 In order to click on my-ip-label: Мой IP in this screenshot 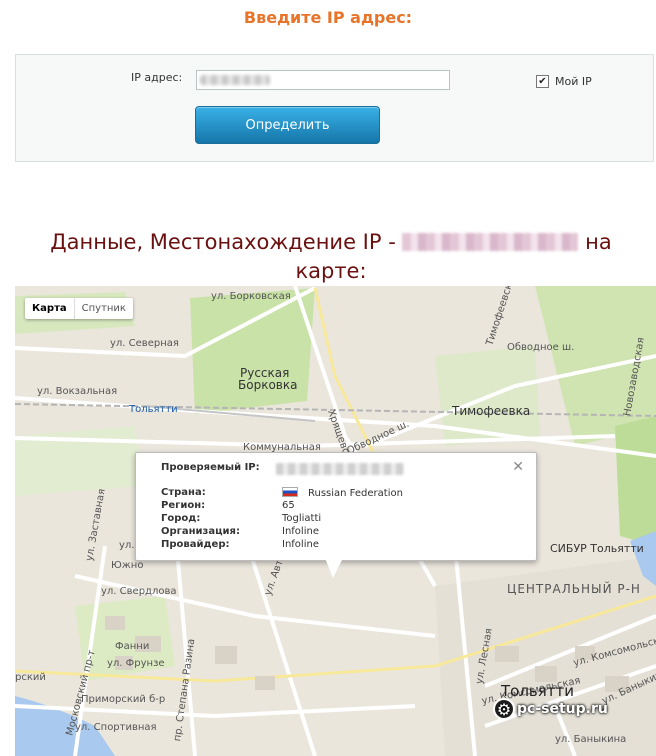, I will do `click(573, 81)`.